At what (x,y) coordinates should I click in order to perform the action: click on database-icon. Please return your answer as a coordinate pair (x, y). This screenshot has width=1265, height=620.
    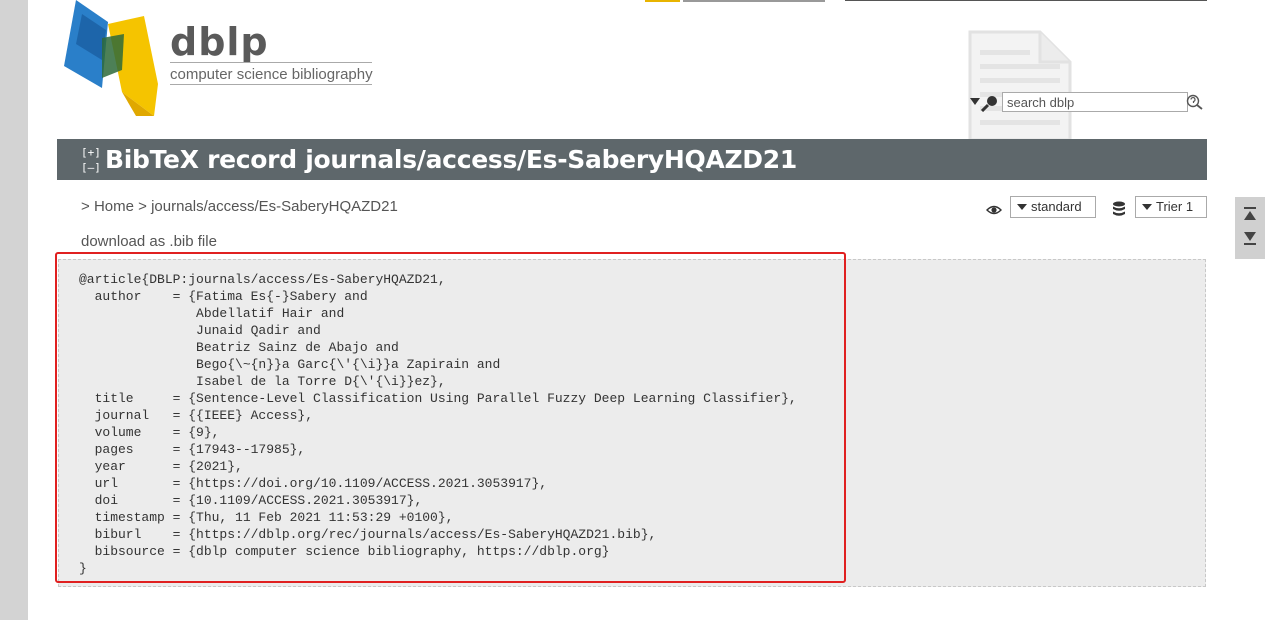
    Looking at the image, I should click on (1119, 208).